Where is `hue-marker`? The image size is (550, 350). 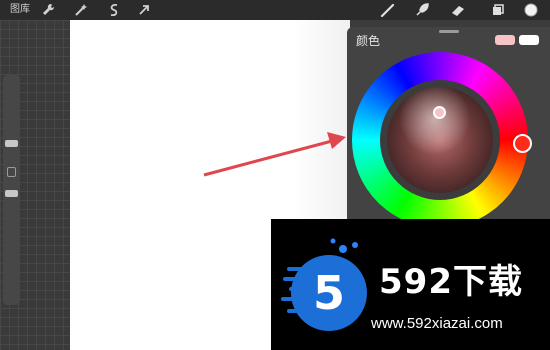 hue-marker is located at coordinates (522, 143).